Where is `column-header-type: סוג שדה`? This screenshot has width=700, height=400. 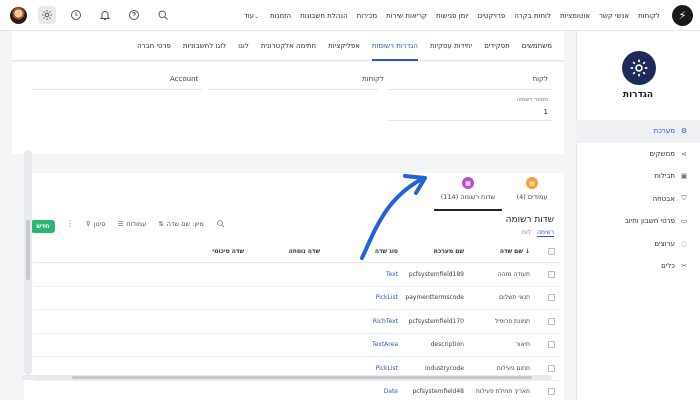
column-header-type: סוג שדה is located at coordinates (386, 251).